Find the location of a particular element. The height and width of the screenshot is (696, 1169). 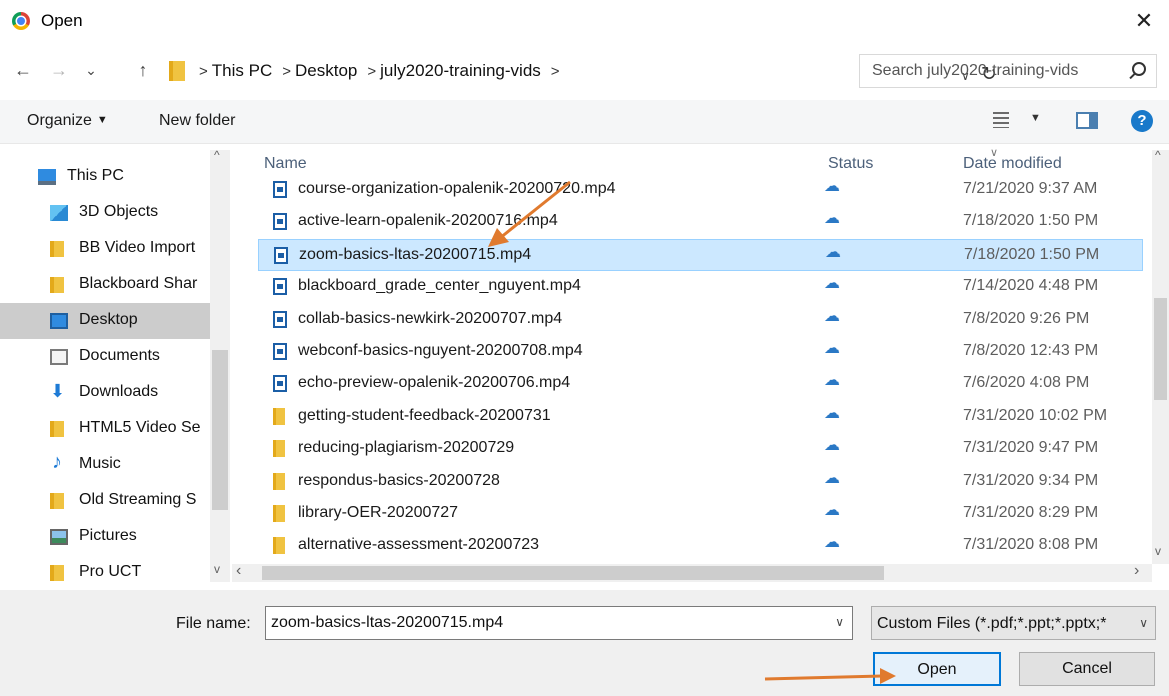

annotation-arrow-open is located at coordinates (830, 676).